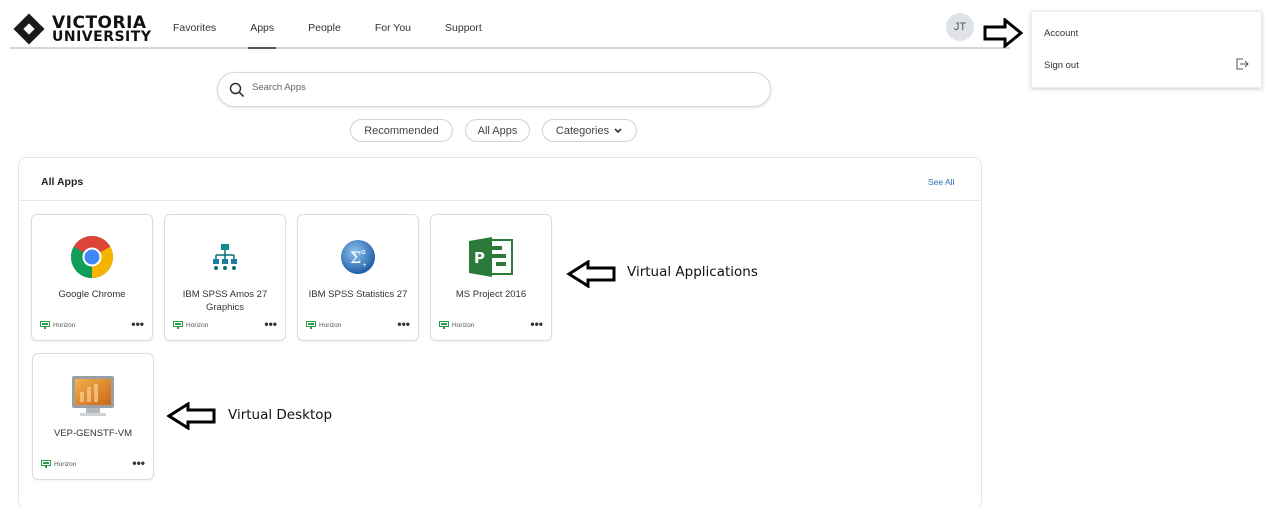 This screenshot has width=1266, height=509. What do you see at coordinates (344, 35) in the screenshot?
I see `main-nav: Favorites Apps People For You Support` at bounding box center [344, 35].